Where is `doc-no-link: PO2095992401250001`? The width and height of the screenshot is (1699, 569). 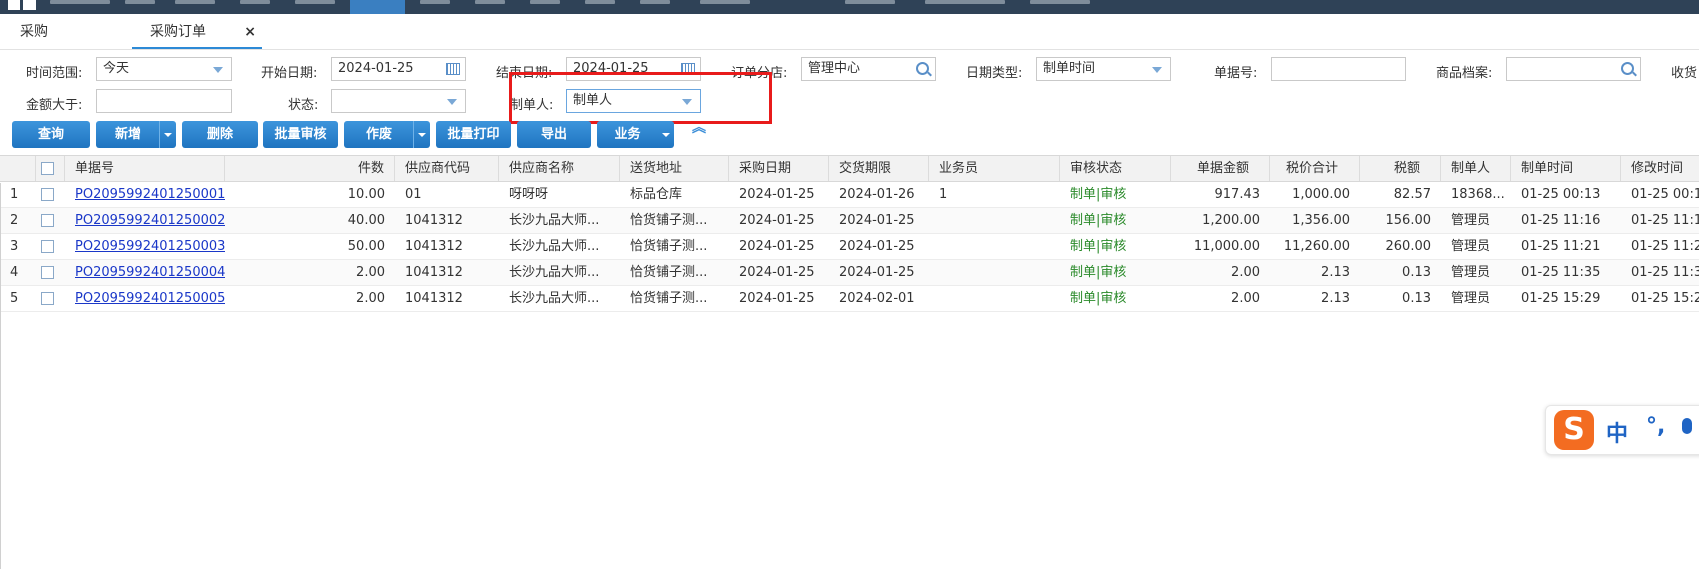 doc-no-link: PO2095992401250001 is located at coordinates (145, 194).